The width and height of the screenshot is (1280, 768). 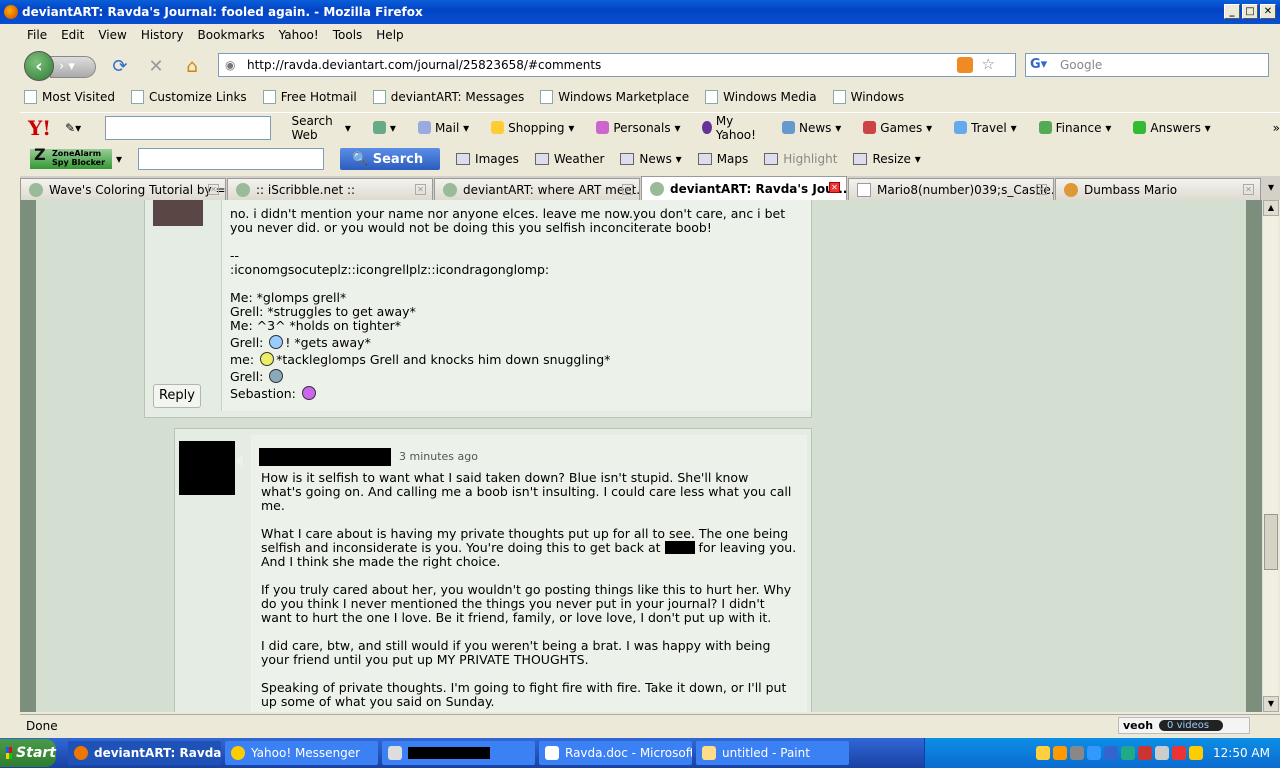 I want to click on menu-help: Help, so click(x=389, y=35).